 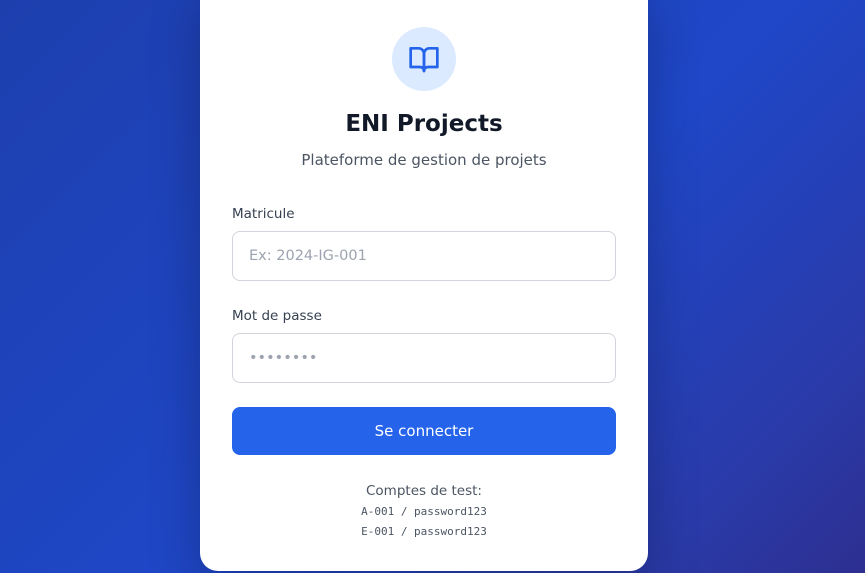 What do you see at coordinates (424, 358) in the screenshot?
I see `password-input` at bounding box center [424, 358].